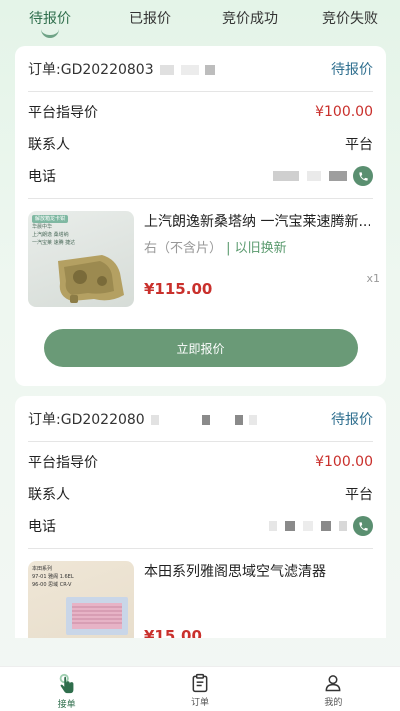  What do you see at coordinates (235, 572) in the screenshot?
I see `product-name: 本田系列雅阁思域空气滤清器` at bounding box center [235, 572].